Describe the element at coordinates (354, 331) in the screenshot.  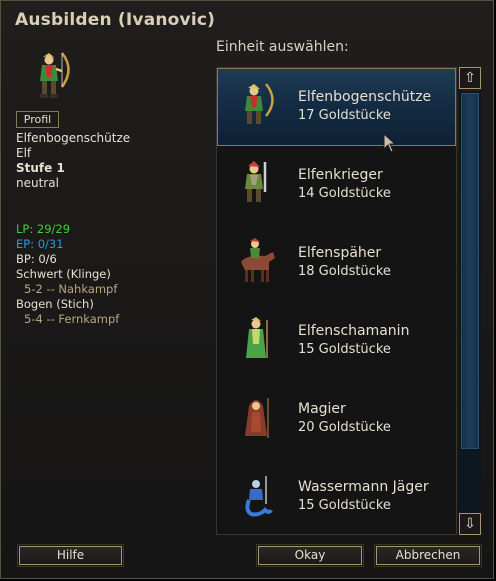
I see `unit-name: Elfenschamanin` at that location.